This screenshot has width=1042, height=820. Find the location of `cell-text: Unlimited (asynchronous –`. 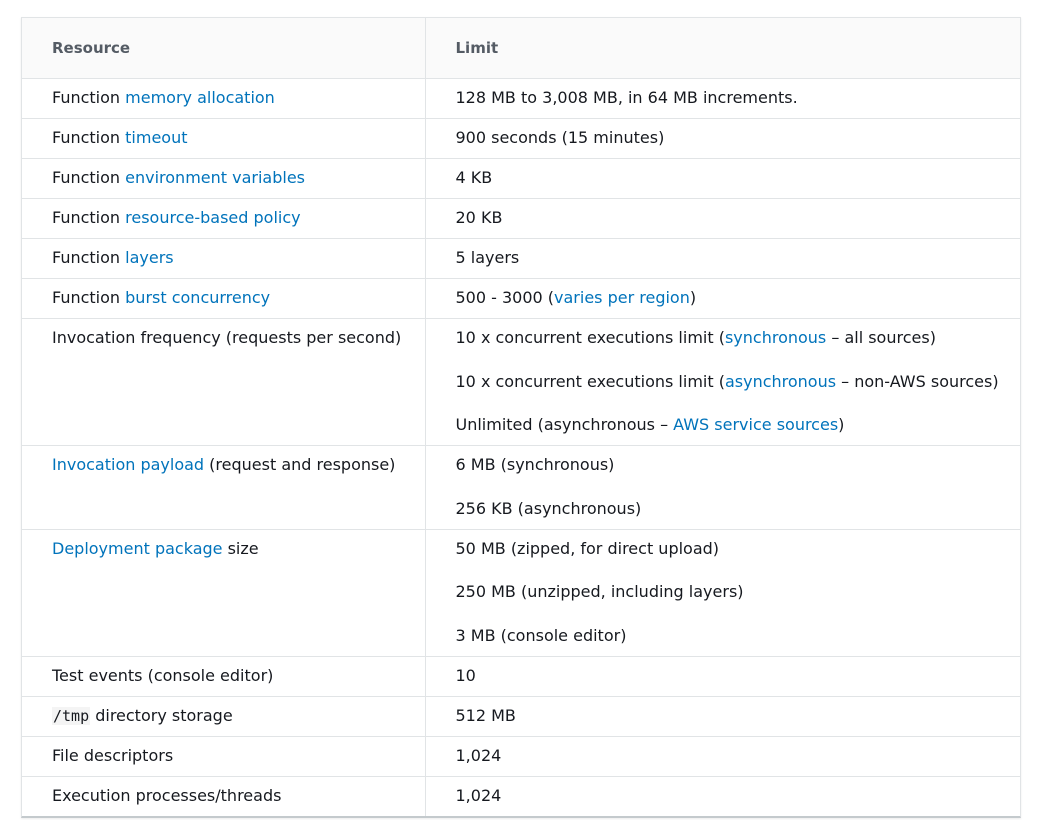

cell-text: Unlimited (asynchronous – is located at coordinates (564, 424).